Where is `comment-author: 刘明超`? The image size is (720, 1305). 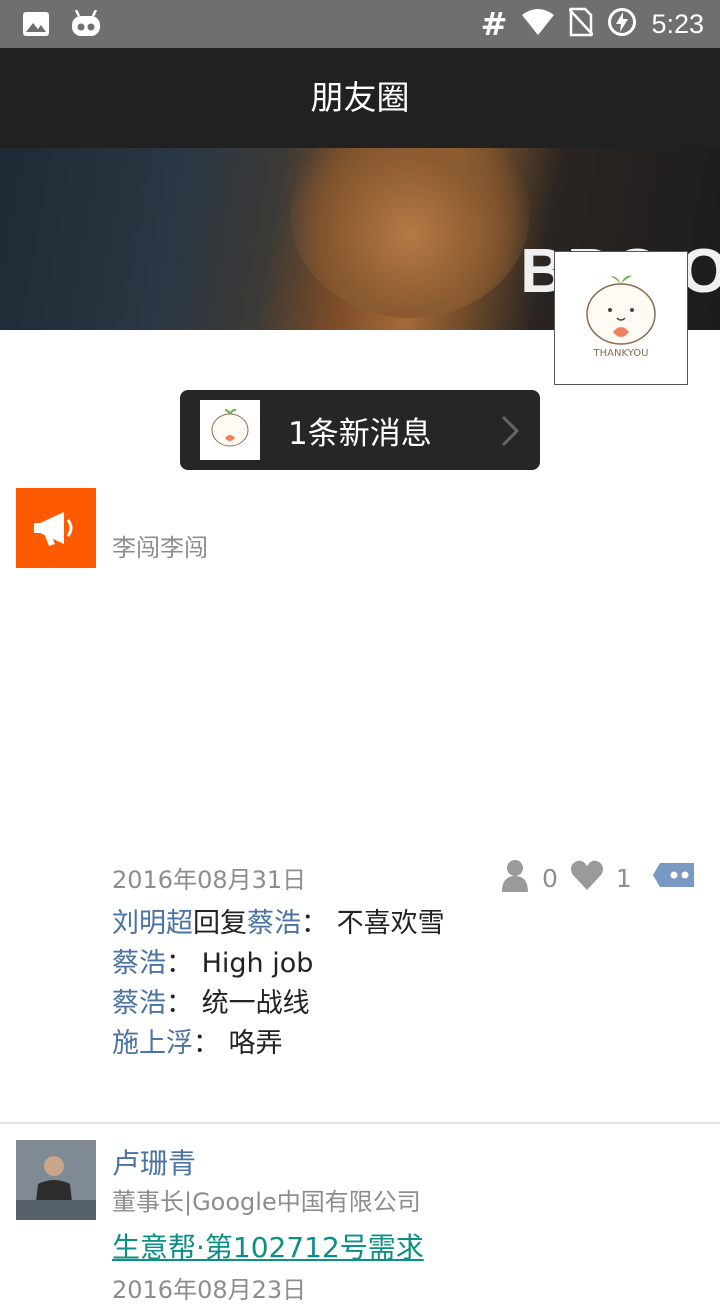 comment-author: 刘明超 is located at coordinates (152, 923).